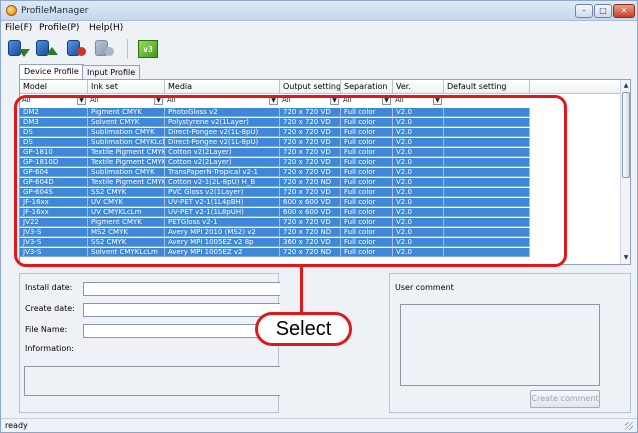  Describe the element at coordinates (54, 101) in the screenshot. I see `filter-model: All ▼` at that location.